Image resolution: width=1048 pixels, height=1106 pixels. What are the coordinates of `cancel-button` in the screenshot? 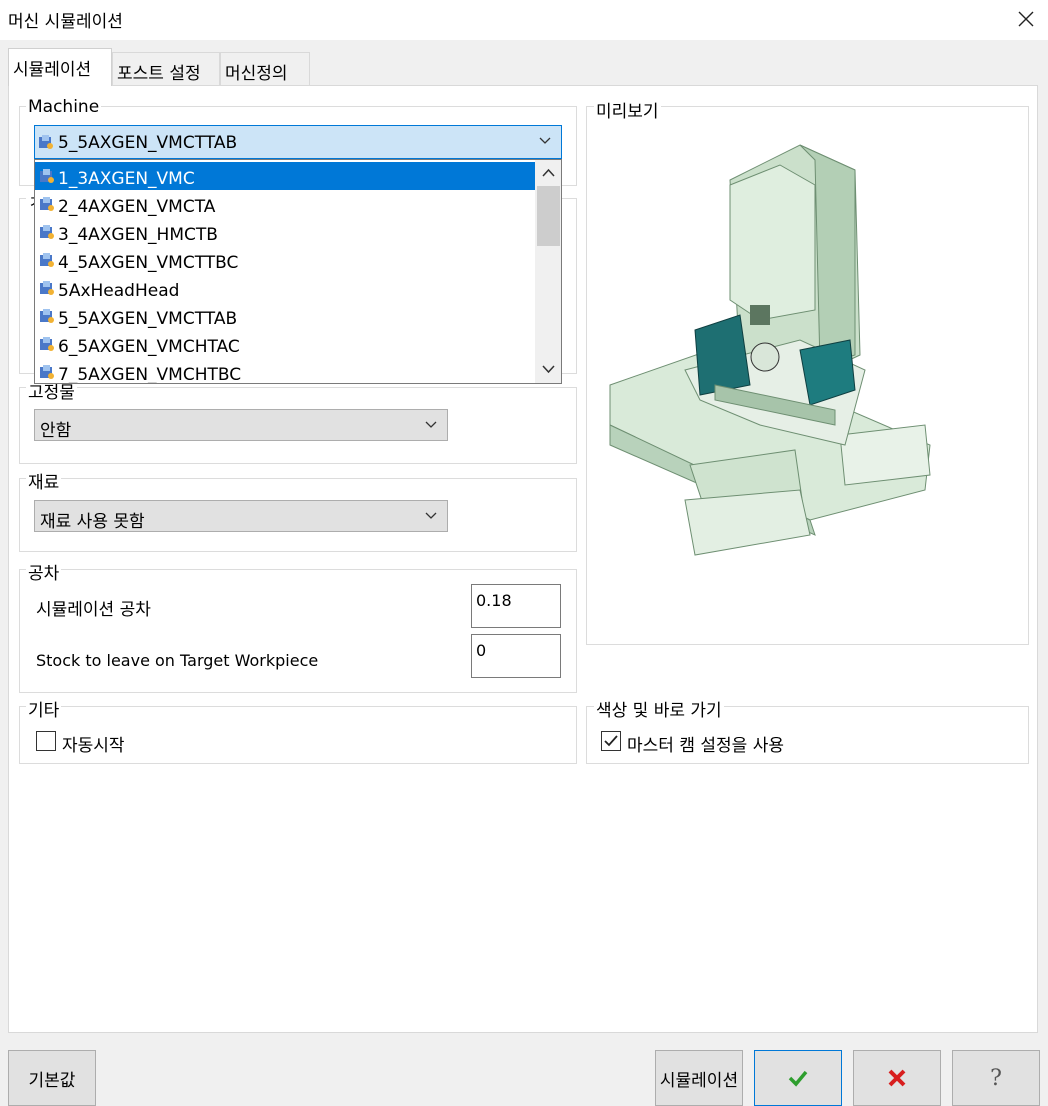 It's located at (897, 1078).